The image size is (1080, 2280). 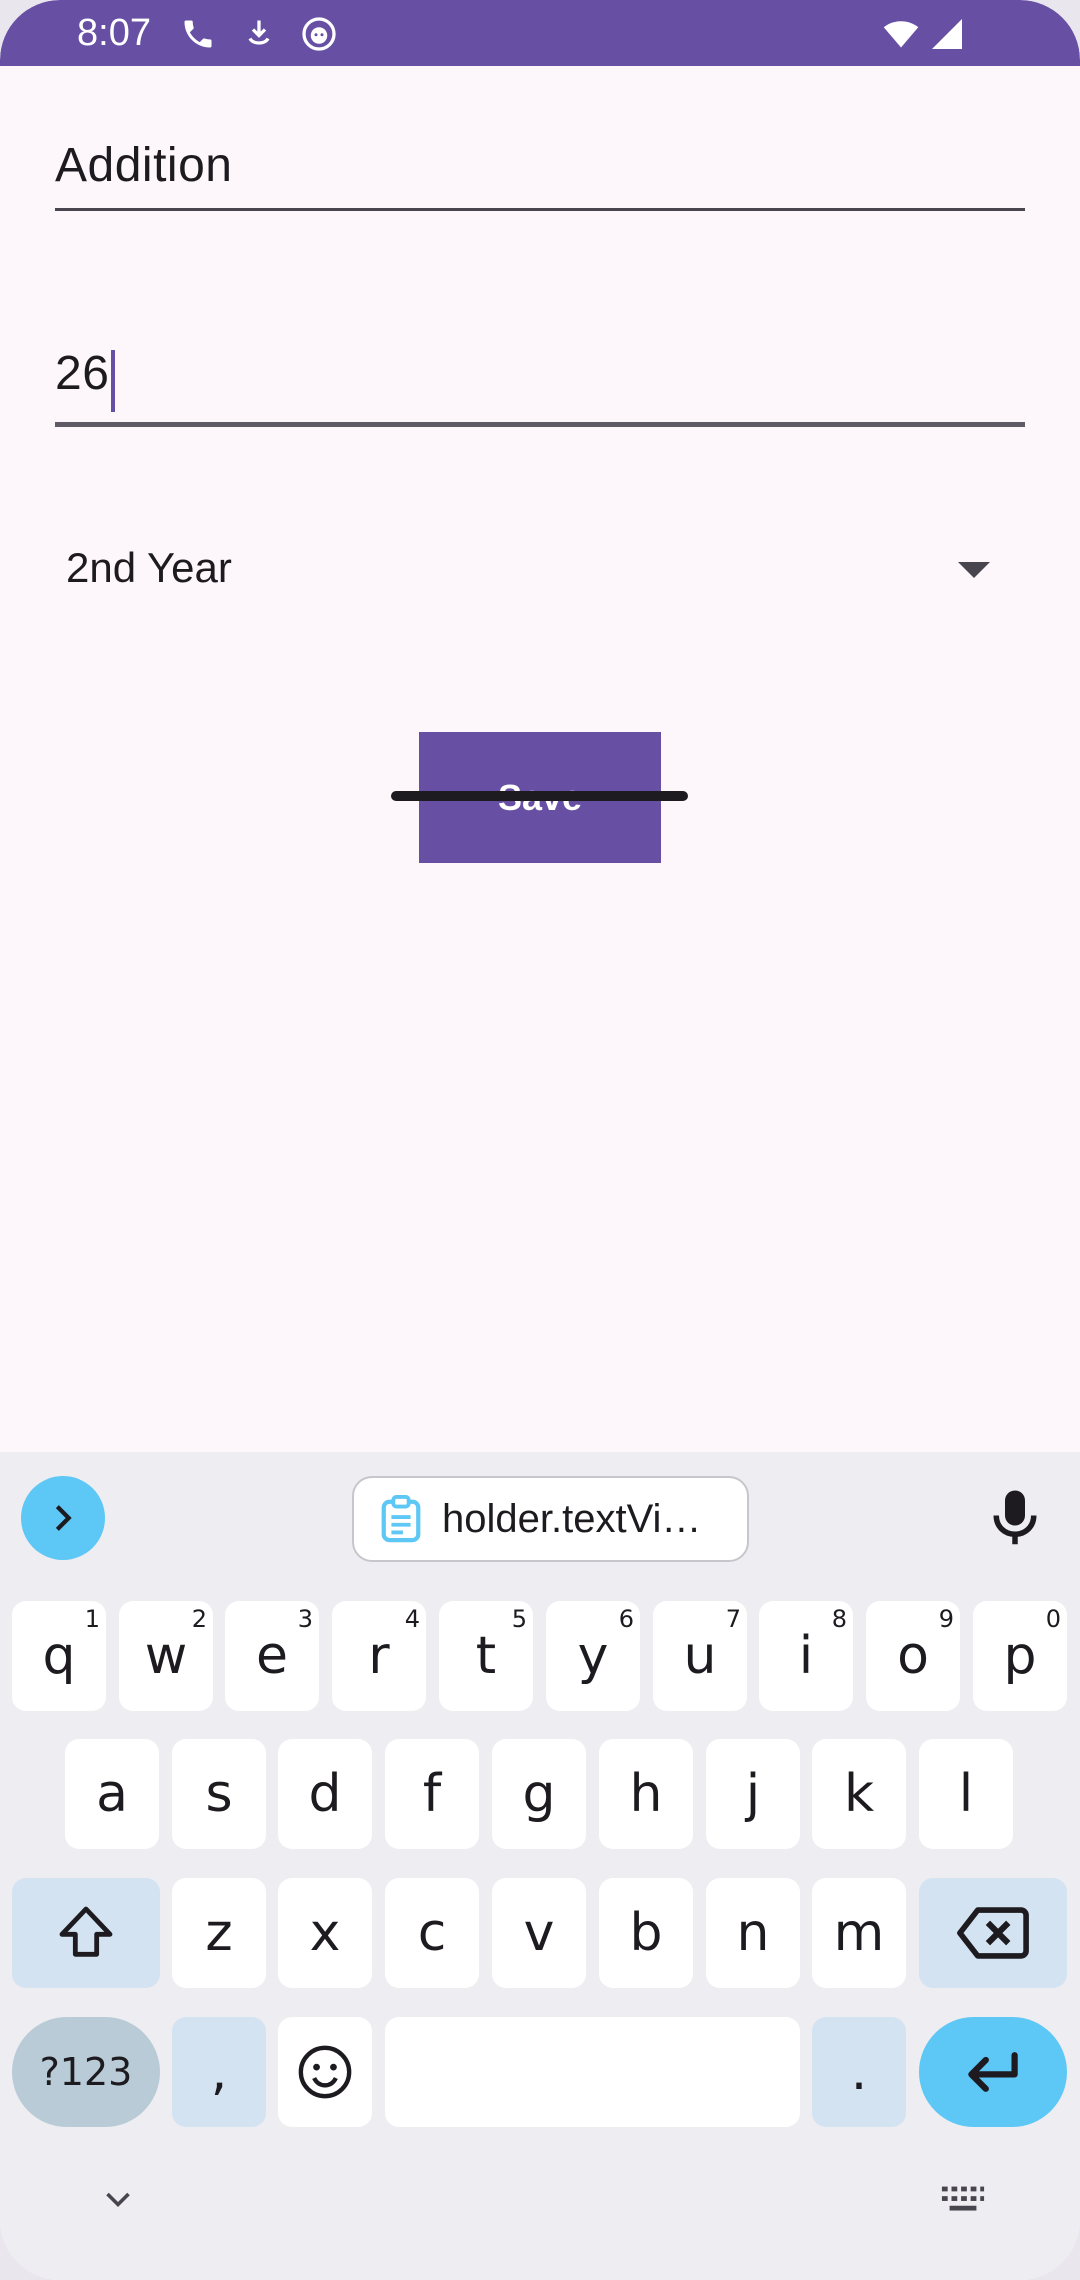 I want to click on shift-key, so click(x=86, y=1933).